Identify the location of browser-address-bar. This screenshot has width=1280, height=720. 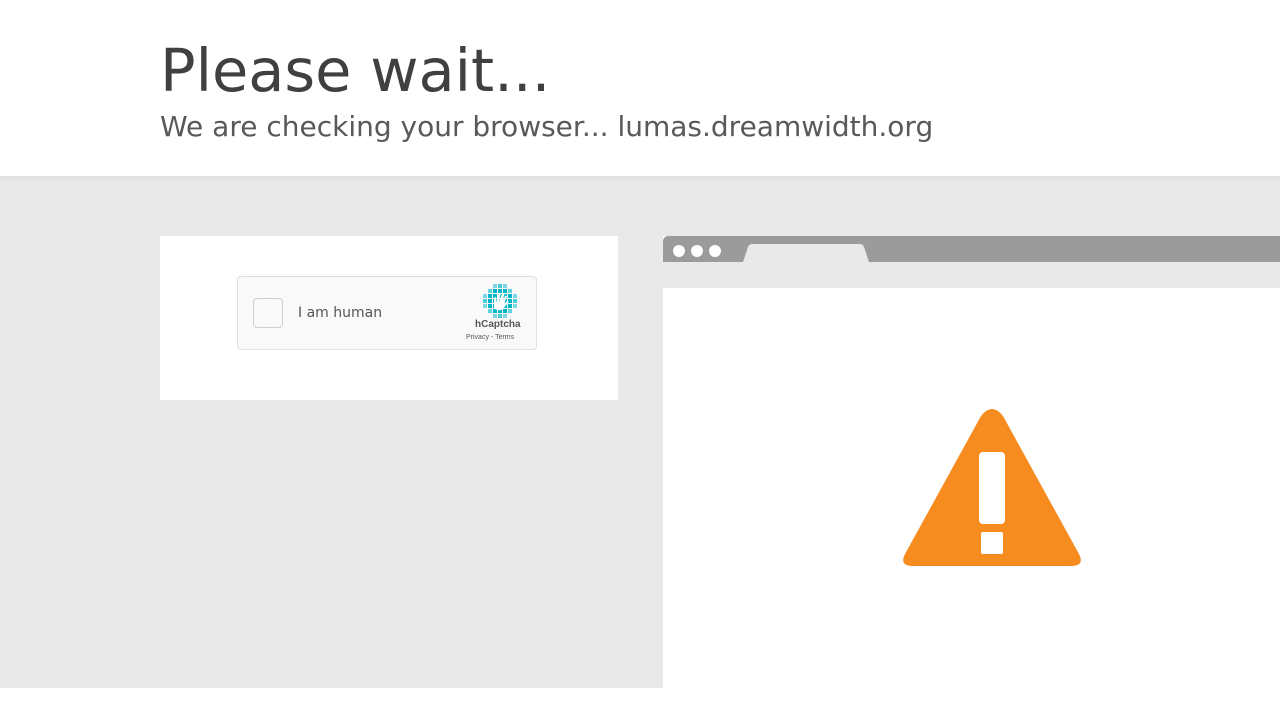
(971, 275).